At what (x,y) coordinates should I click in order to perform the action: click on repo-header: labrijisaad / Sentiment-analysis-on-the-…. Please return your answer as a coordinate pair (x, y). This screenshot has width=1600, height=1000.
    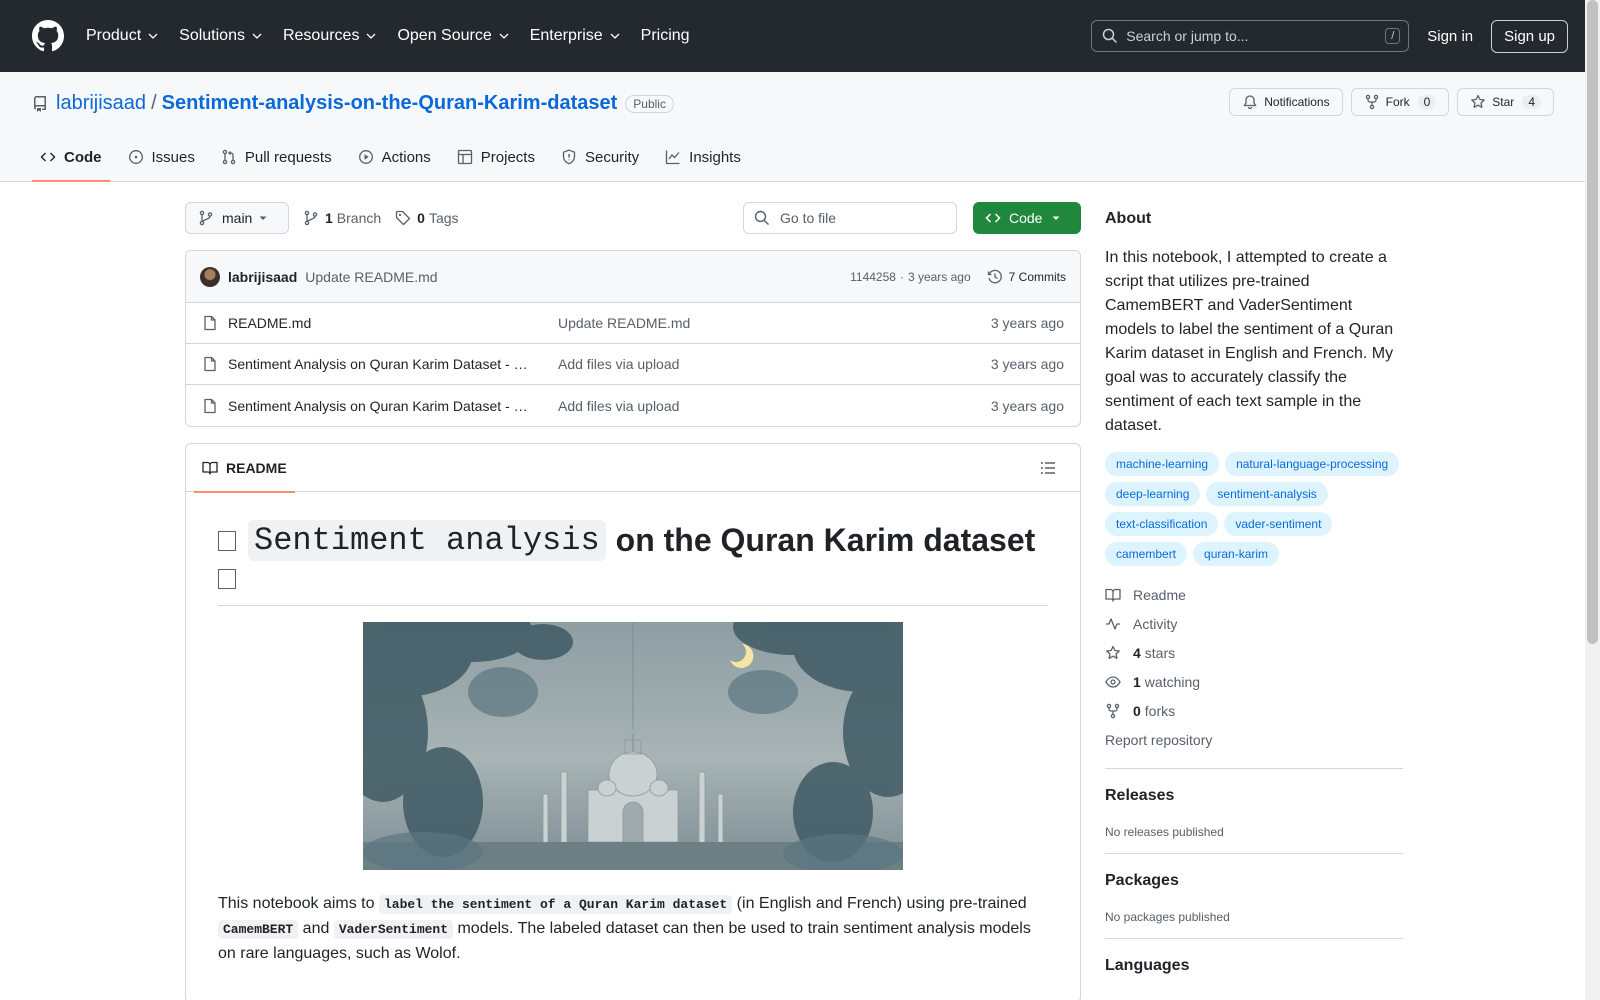
    Looking at the image, I should click on (800, 127).